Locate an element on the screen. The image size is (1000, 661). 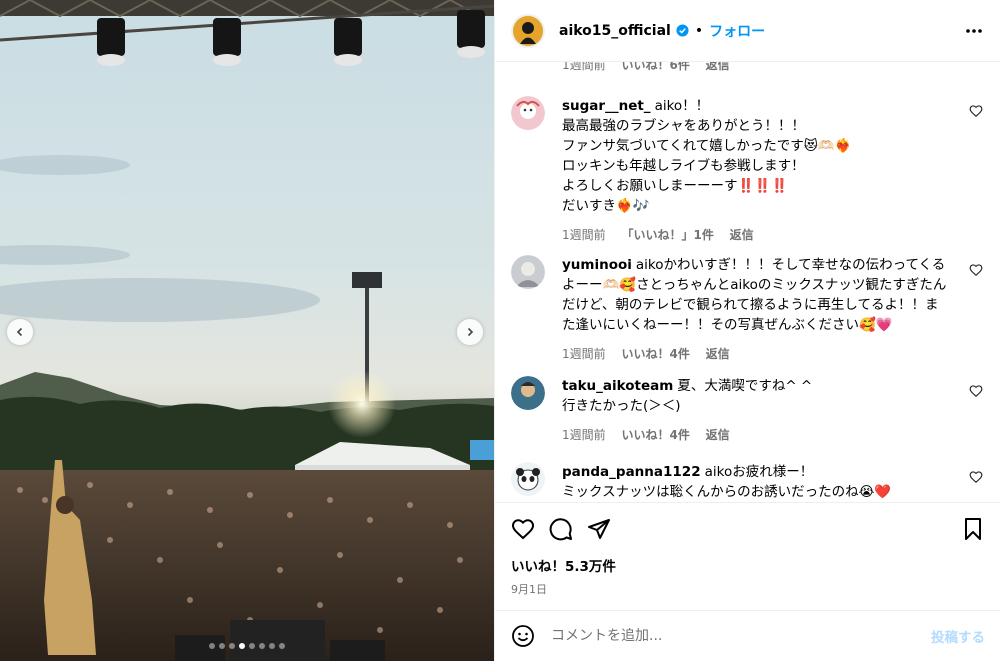
carousel-dots is located at coordinates (247, 646).